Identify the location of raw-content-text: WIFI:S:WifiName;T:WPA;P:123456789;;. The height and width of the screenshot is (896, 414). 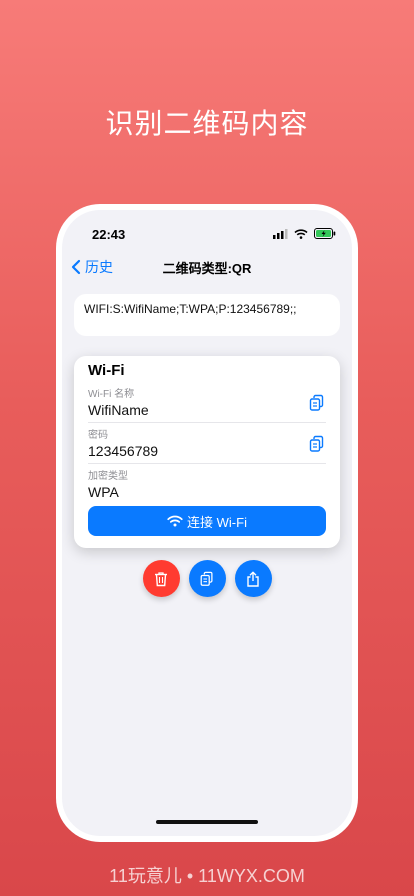
(190, 309).